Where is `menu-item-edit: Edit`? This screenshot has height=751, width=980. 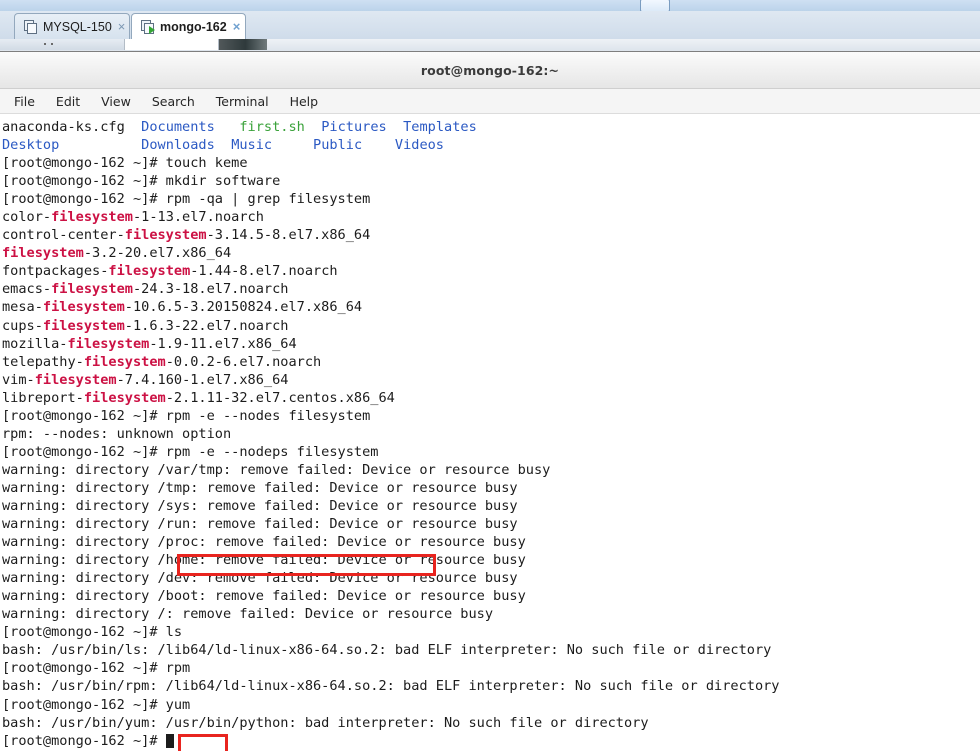
menu-item-edit: Edit is located at coordinates (68, 101).